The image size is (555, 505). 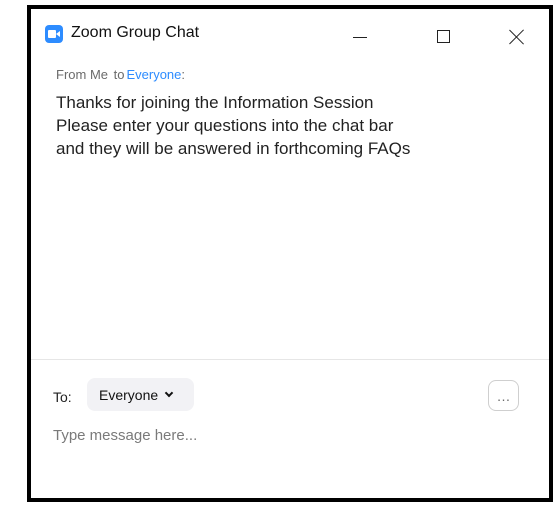 I want to click on message-header-colon: :, so click(x=183, y=74).